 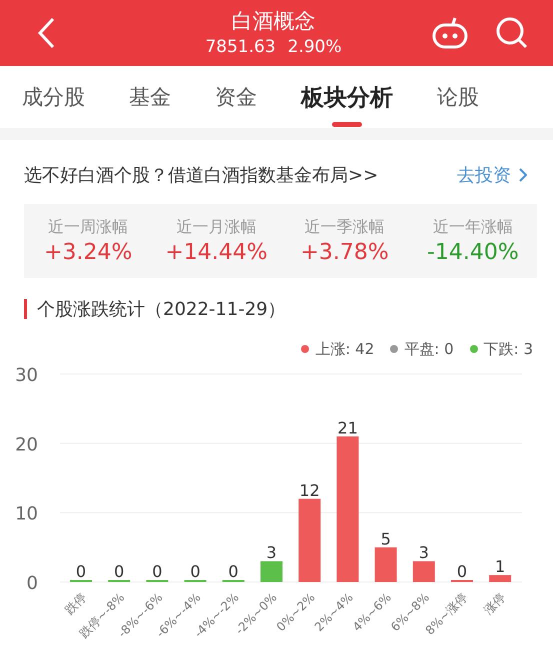 What do you see at coordinates (472, 252) in the screenshot?
I see `stat-value: -14.40%` at bounding box center [472, 252].